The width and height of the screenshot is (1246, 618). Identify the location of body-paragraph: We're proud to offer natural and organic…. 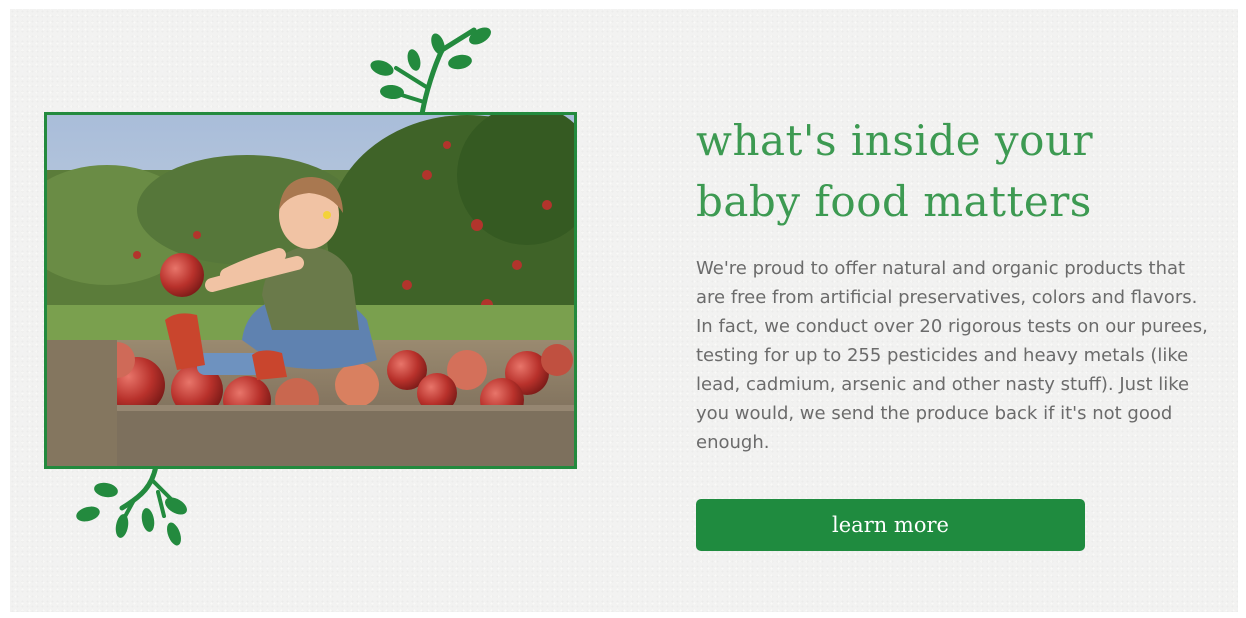
(952, 355).